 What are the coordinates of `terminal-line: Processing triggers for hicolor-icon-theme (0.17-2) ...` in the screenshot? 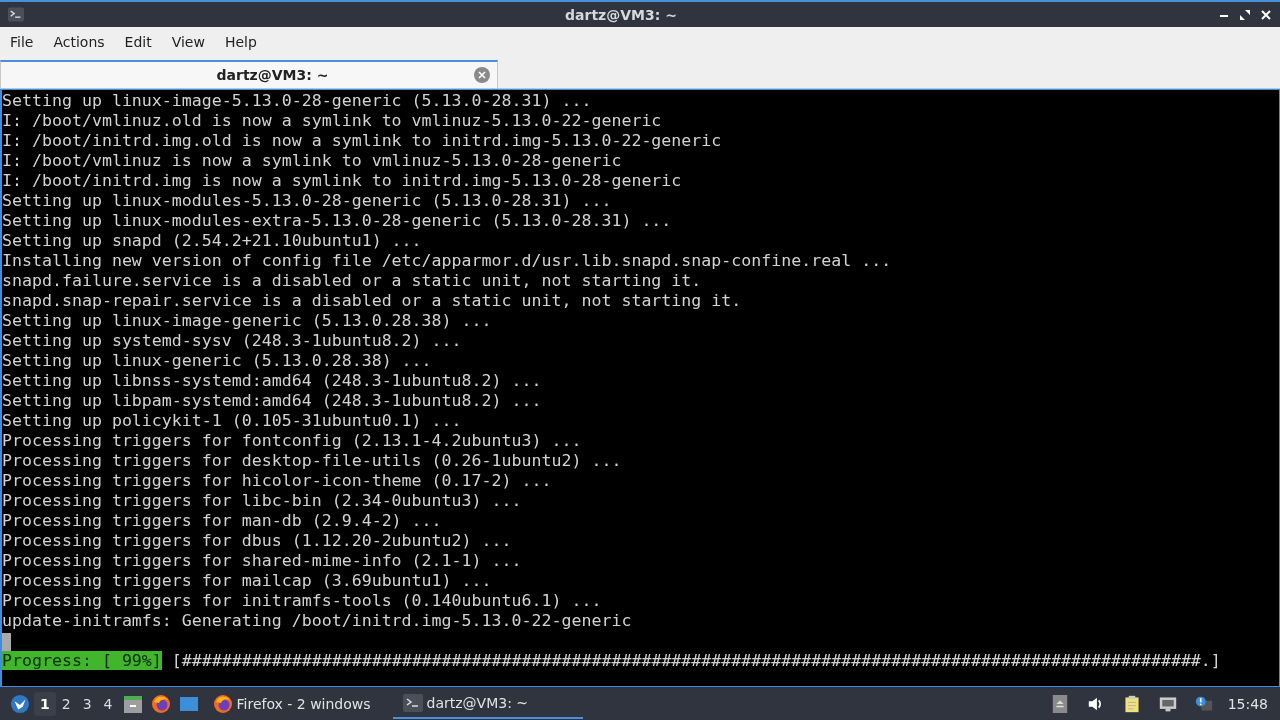 It's located at (277, 480).